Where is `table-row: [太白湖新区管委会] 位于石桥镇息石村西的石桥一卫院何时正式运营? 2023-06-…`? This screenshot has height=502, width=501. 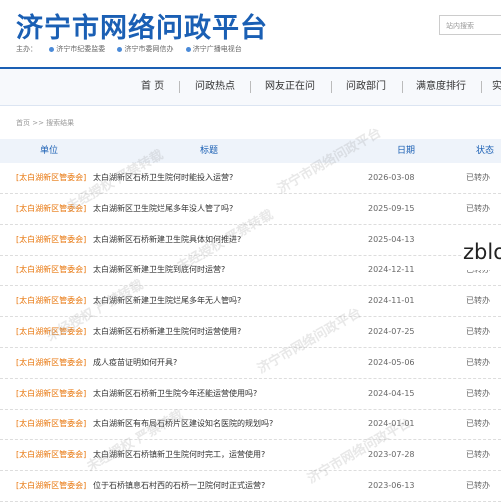
table-row: [太白湖新区管委会] 位于石桥镇息石村西的石桥一卫院何时正式运营? 2023-06-… is located at coordinates (250, 486).